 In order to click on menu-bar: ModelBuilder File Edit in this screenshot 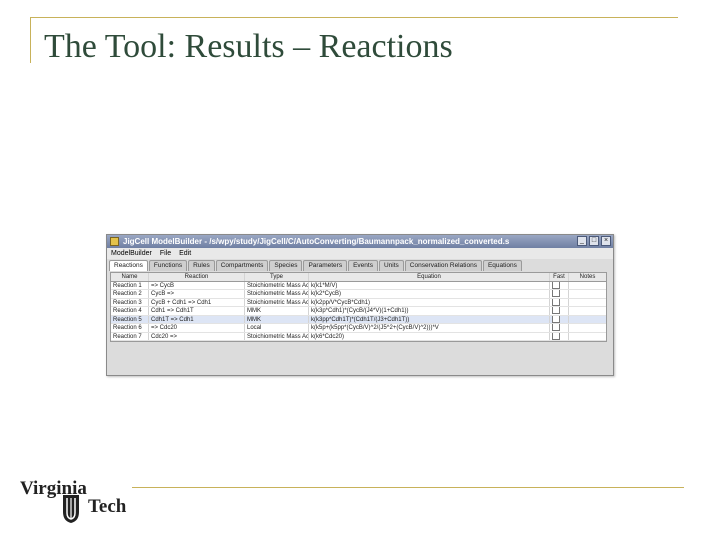, I will do `click(360, 253)`.